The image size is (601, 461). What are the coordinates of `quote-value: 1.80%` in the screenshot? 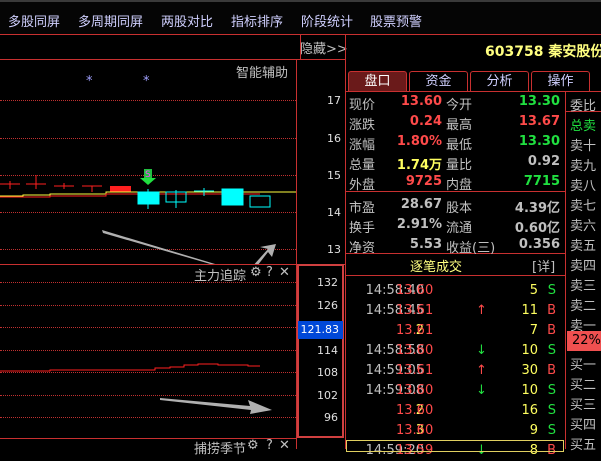 It's located at (419, 141).